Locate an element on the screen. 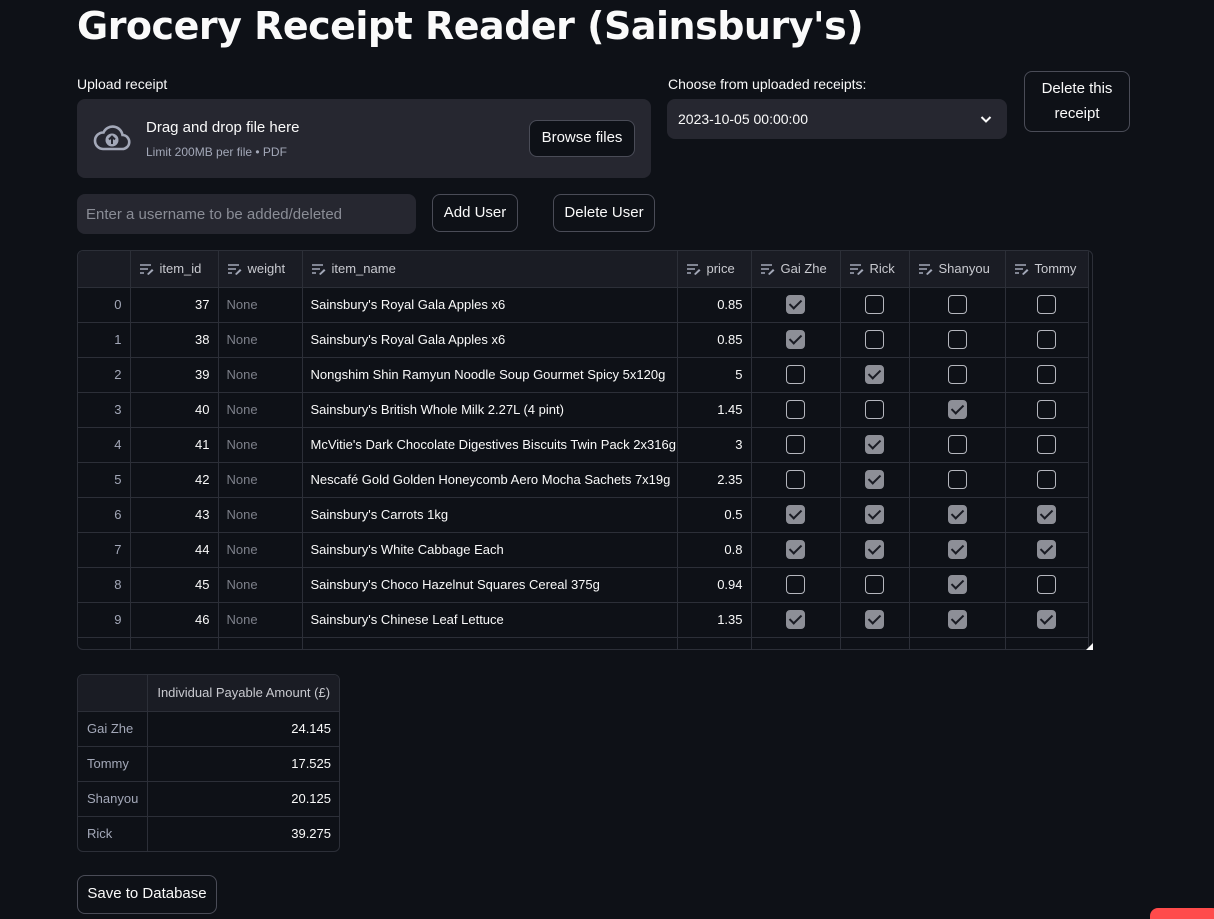 The height and width of the screenshot is (919, 1214). item-id-cell: 41 is located at coordinates (174, 445).